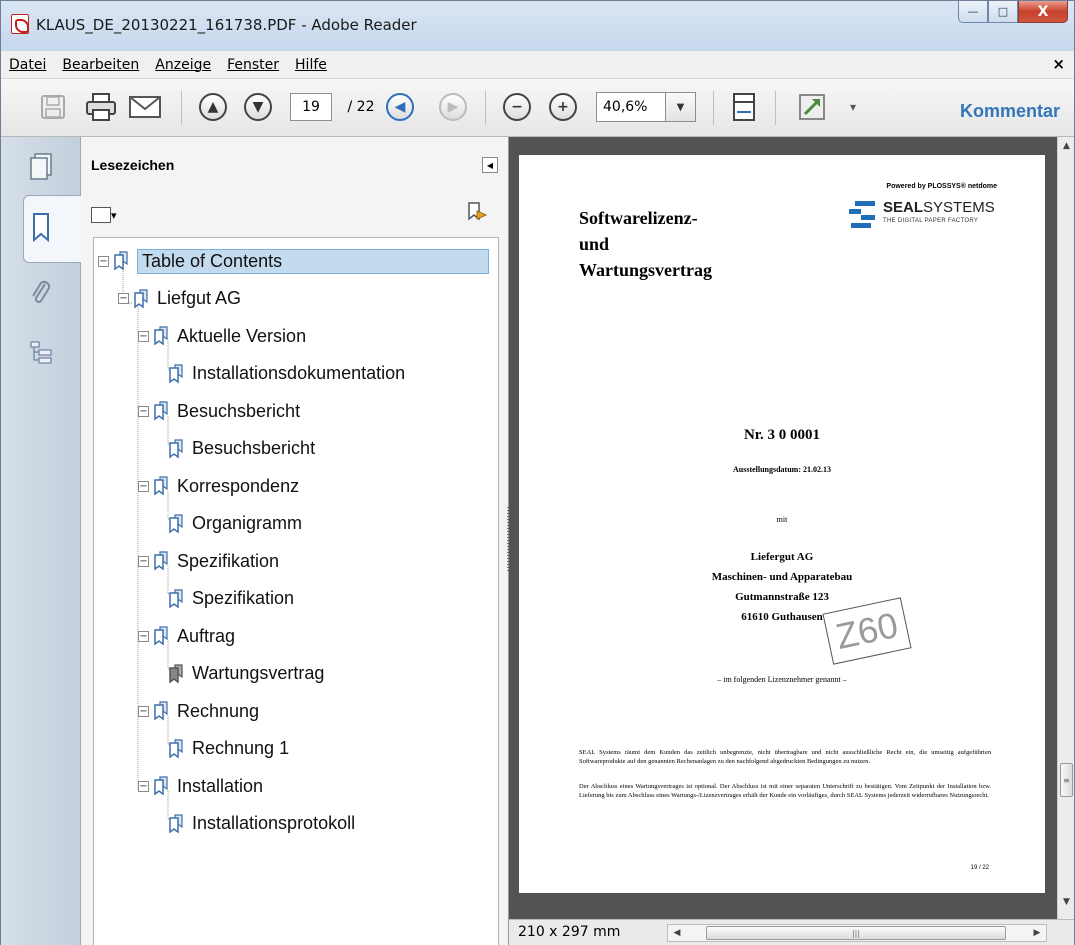  What do you see at coordinates (477, 212) in the screenshot?
I see `expand-bookmark-button` at bounding box center [477, 212].